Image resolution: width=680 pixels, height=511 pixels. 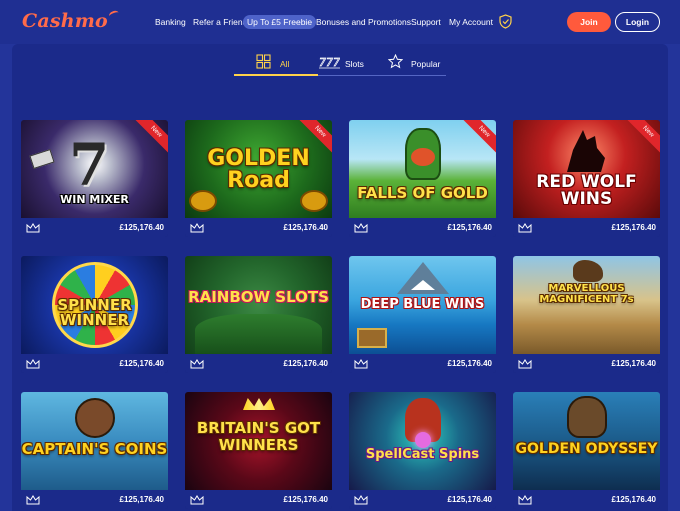 I want to click on game-card-captains-coins: CAPTAIN'S COINS £125,176.40, so click(x=94, y=450).